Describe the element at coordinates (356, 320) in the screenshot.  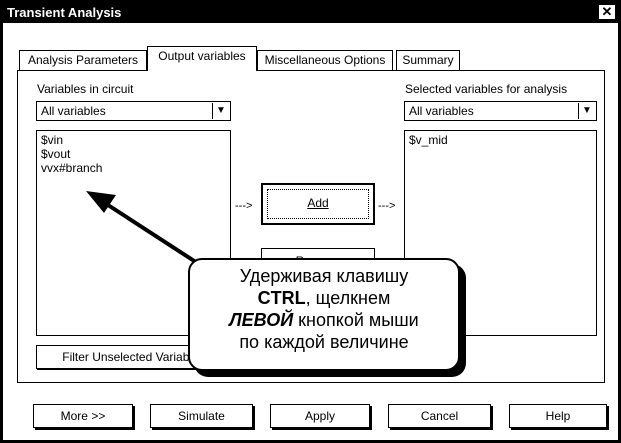
I see `callout-line-3-rest: кнопкой мыши` at that location.